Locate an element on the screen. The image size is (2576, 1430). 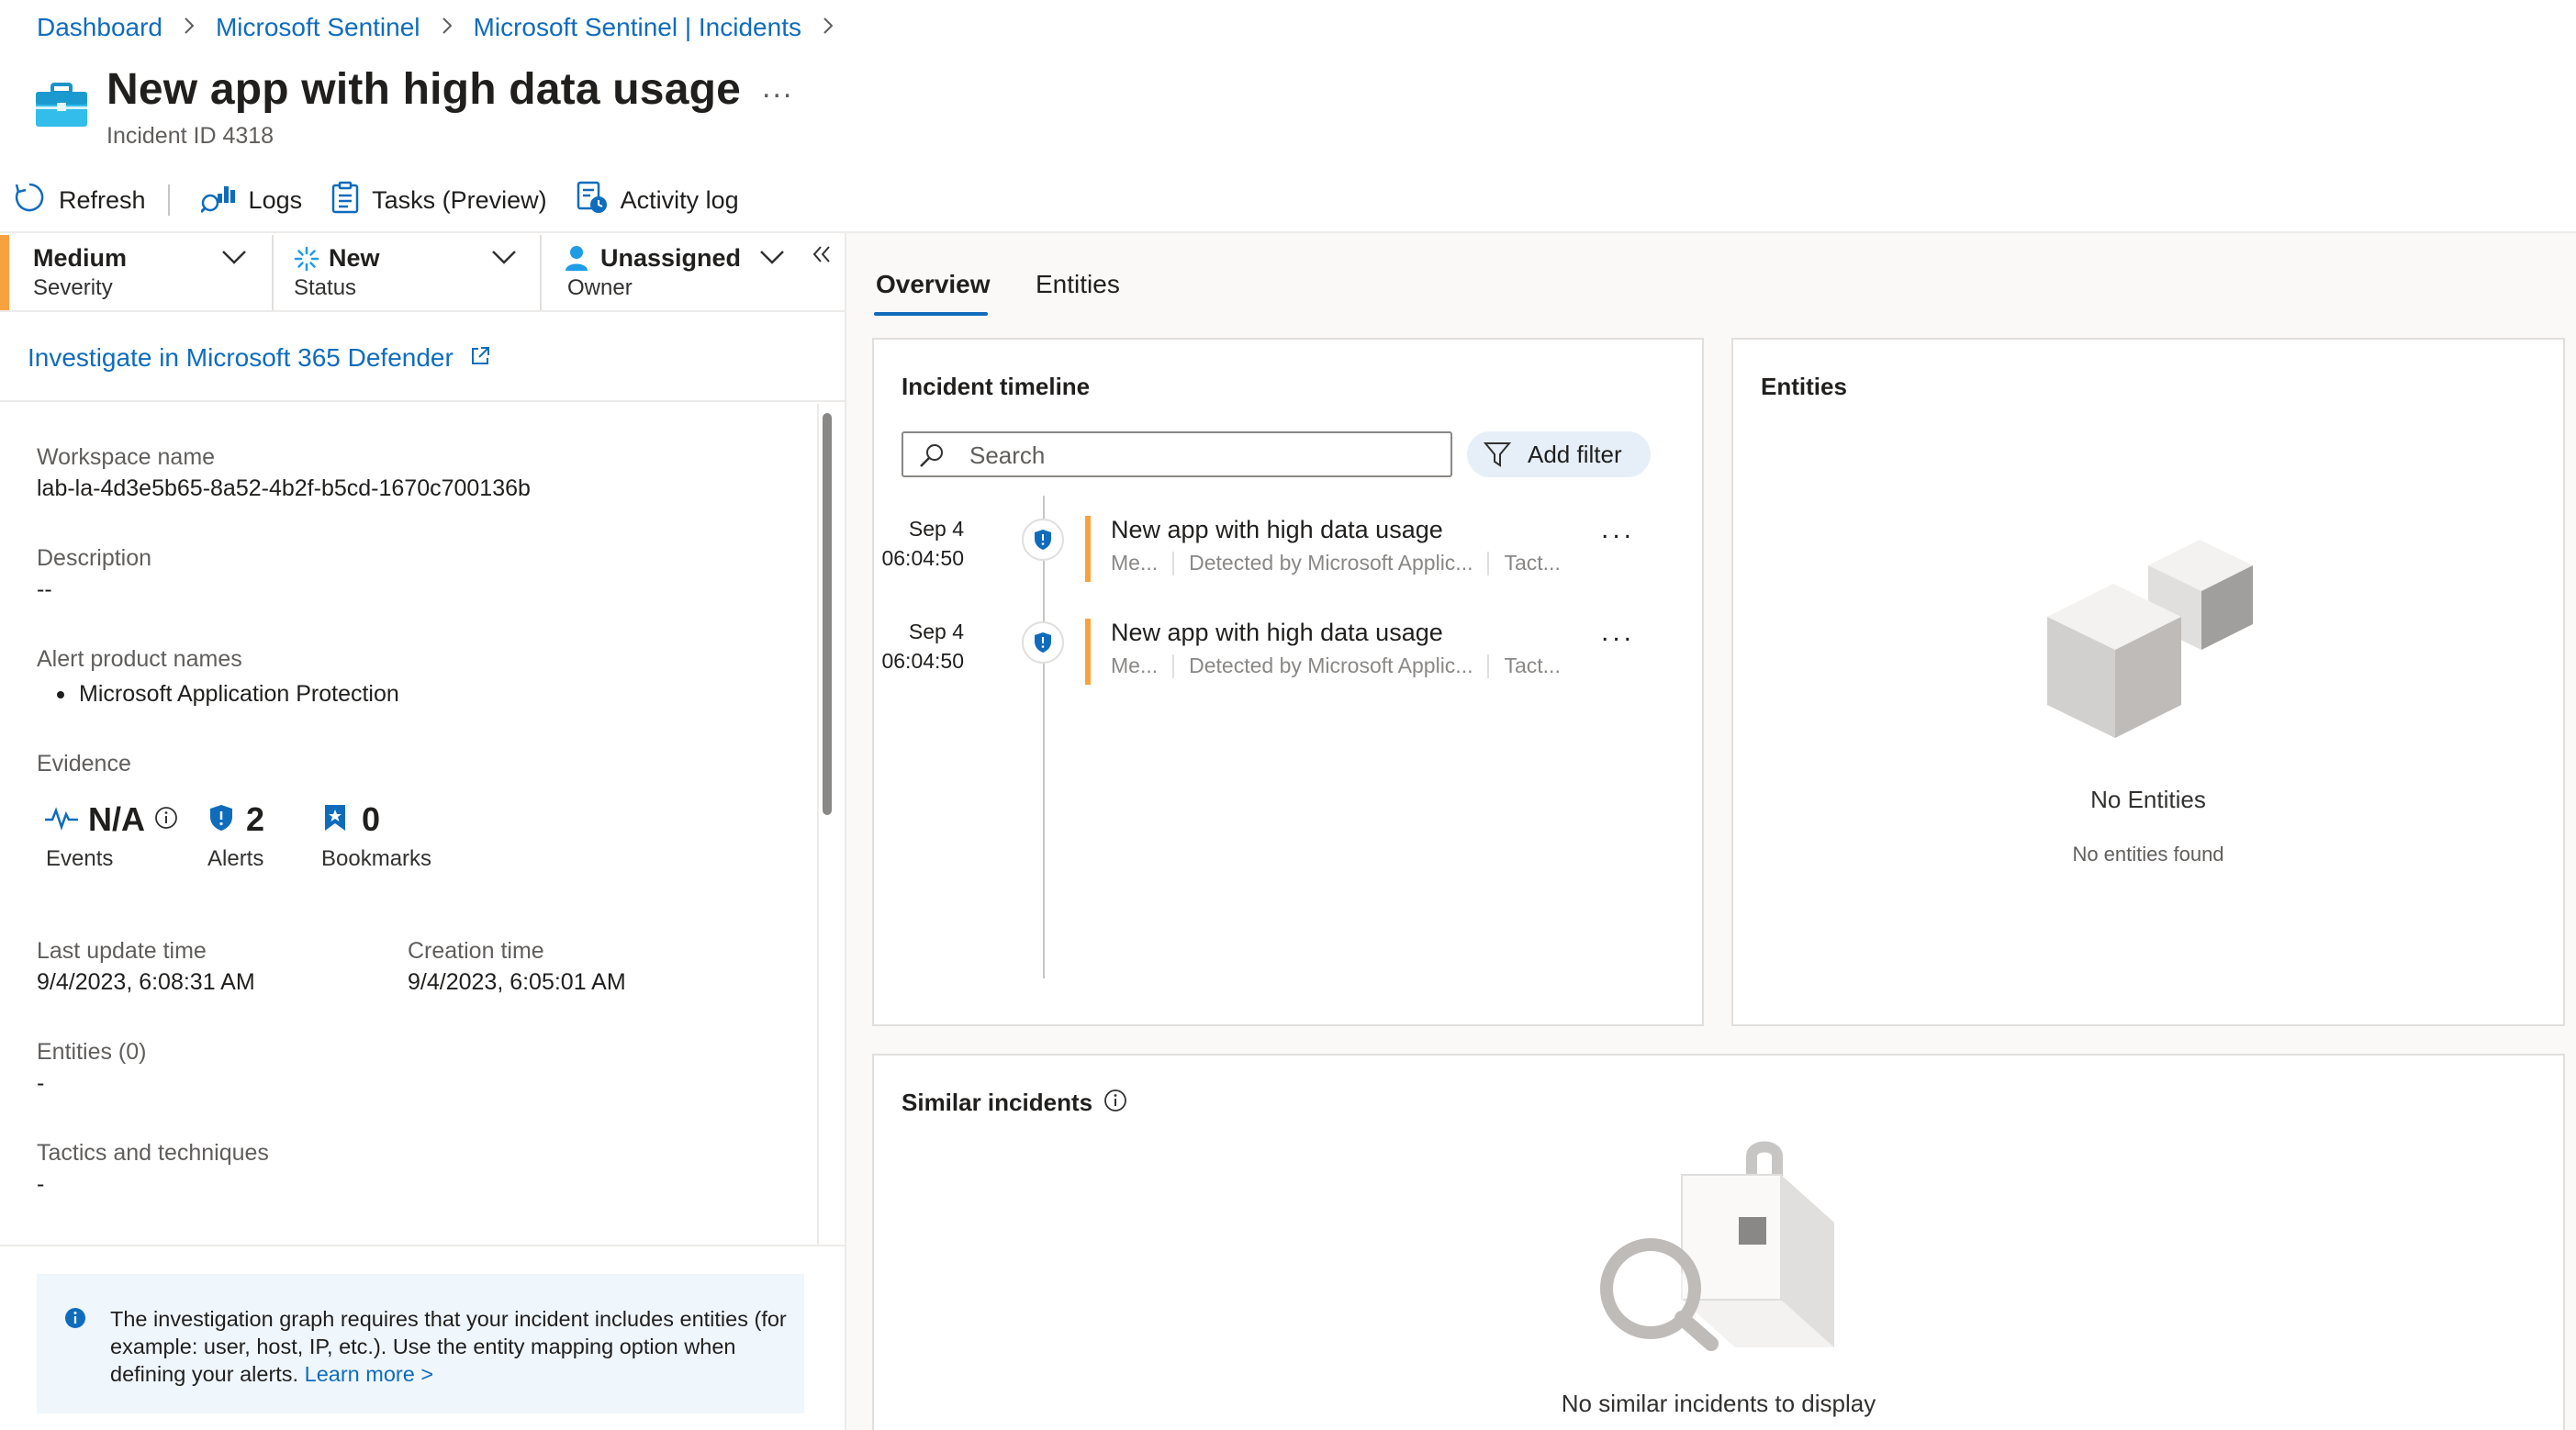
entities-card-title: Entities is located at coordinates (1804, 386).